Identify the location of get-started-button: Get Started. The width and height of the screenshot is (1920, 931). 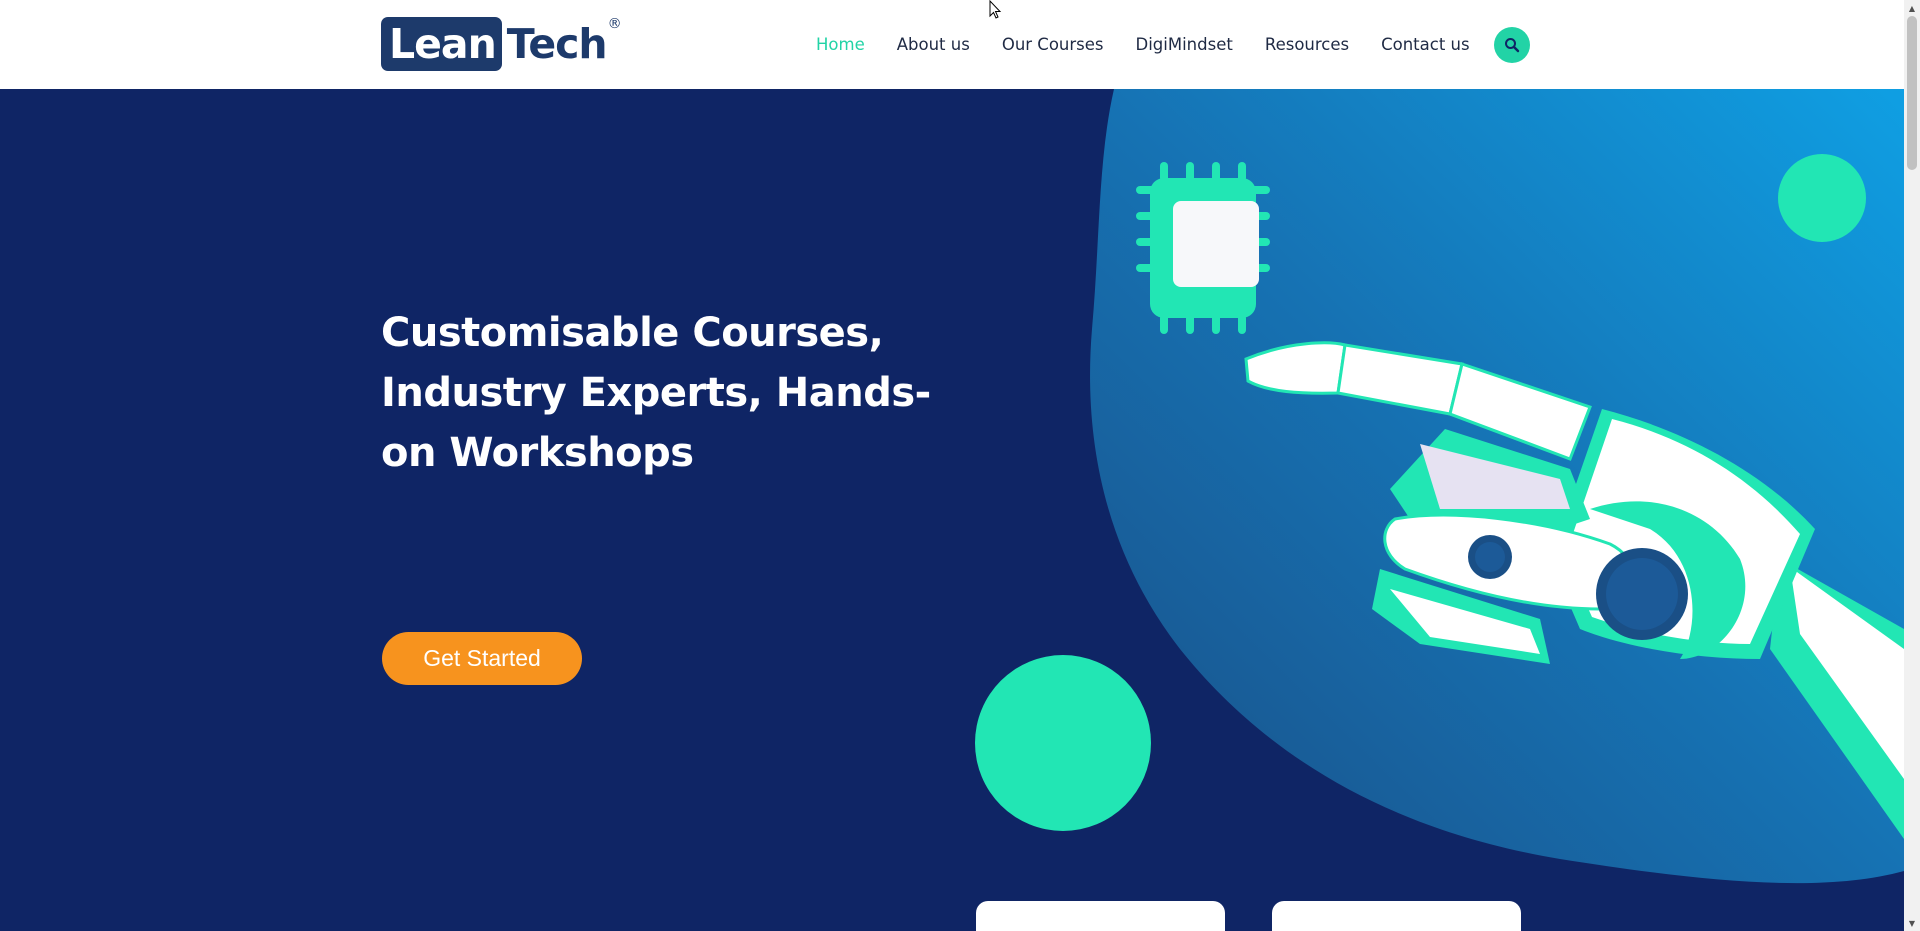
(482, 658).